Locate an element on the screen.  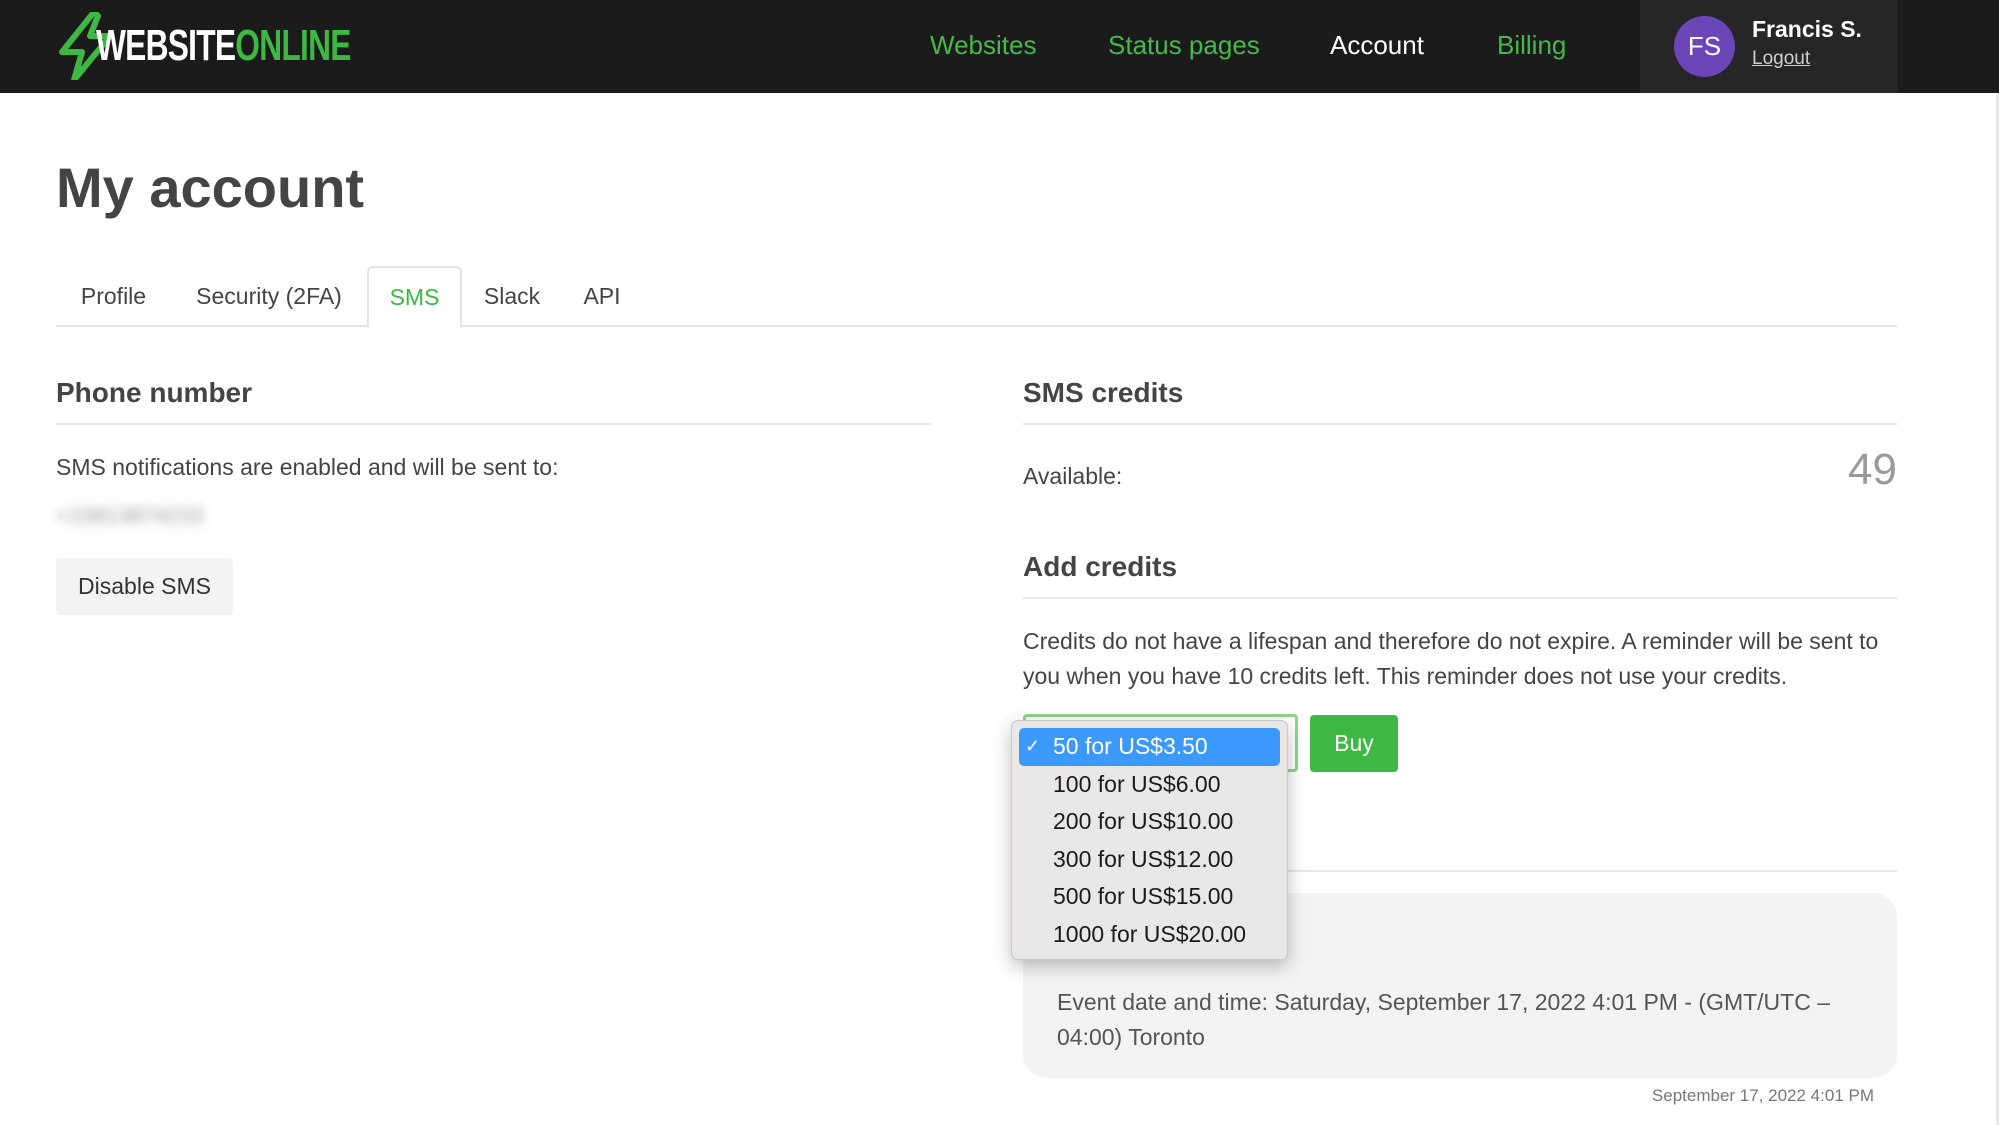
nav-websites: Websites is located at coordinates (983, 45).